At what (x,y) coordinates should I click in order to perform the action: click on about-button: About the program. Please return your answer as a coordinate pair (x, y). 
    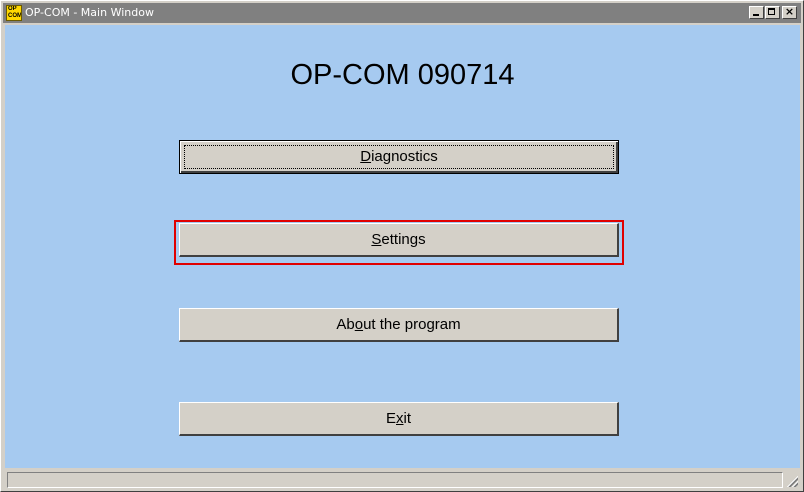
    Looking at the image, I should click on (399, 325).